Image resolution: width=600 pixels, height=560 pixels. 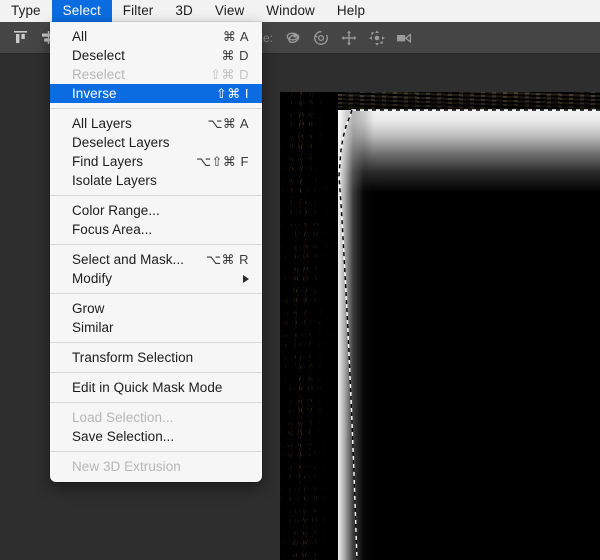 I want to click on menu-item-all: All ⌘ A, so click(x=156, y=36).